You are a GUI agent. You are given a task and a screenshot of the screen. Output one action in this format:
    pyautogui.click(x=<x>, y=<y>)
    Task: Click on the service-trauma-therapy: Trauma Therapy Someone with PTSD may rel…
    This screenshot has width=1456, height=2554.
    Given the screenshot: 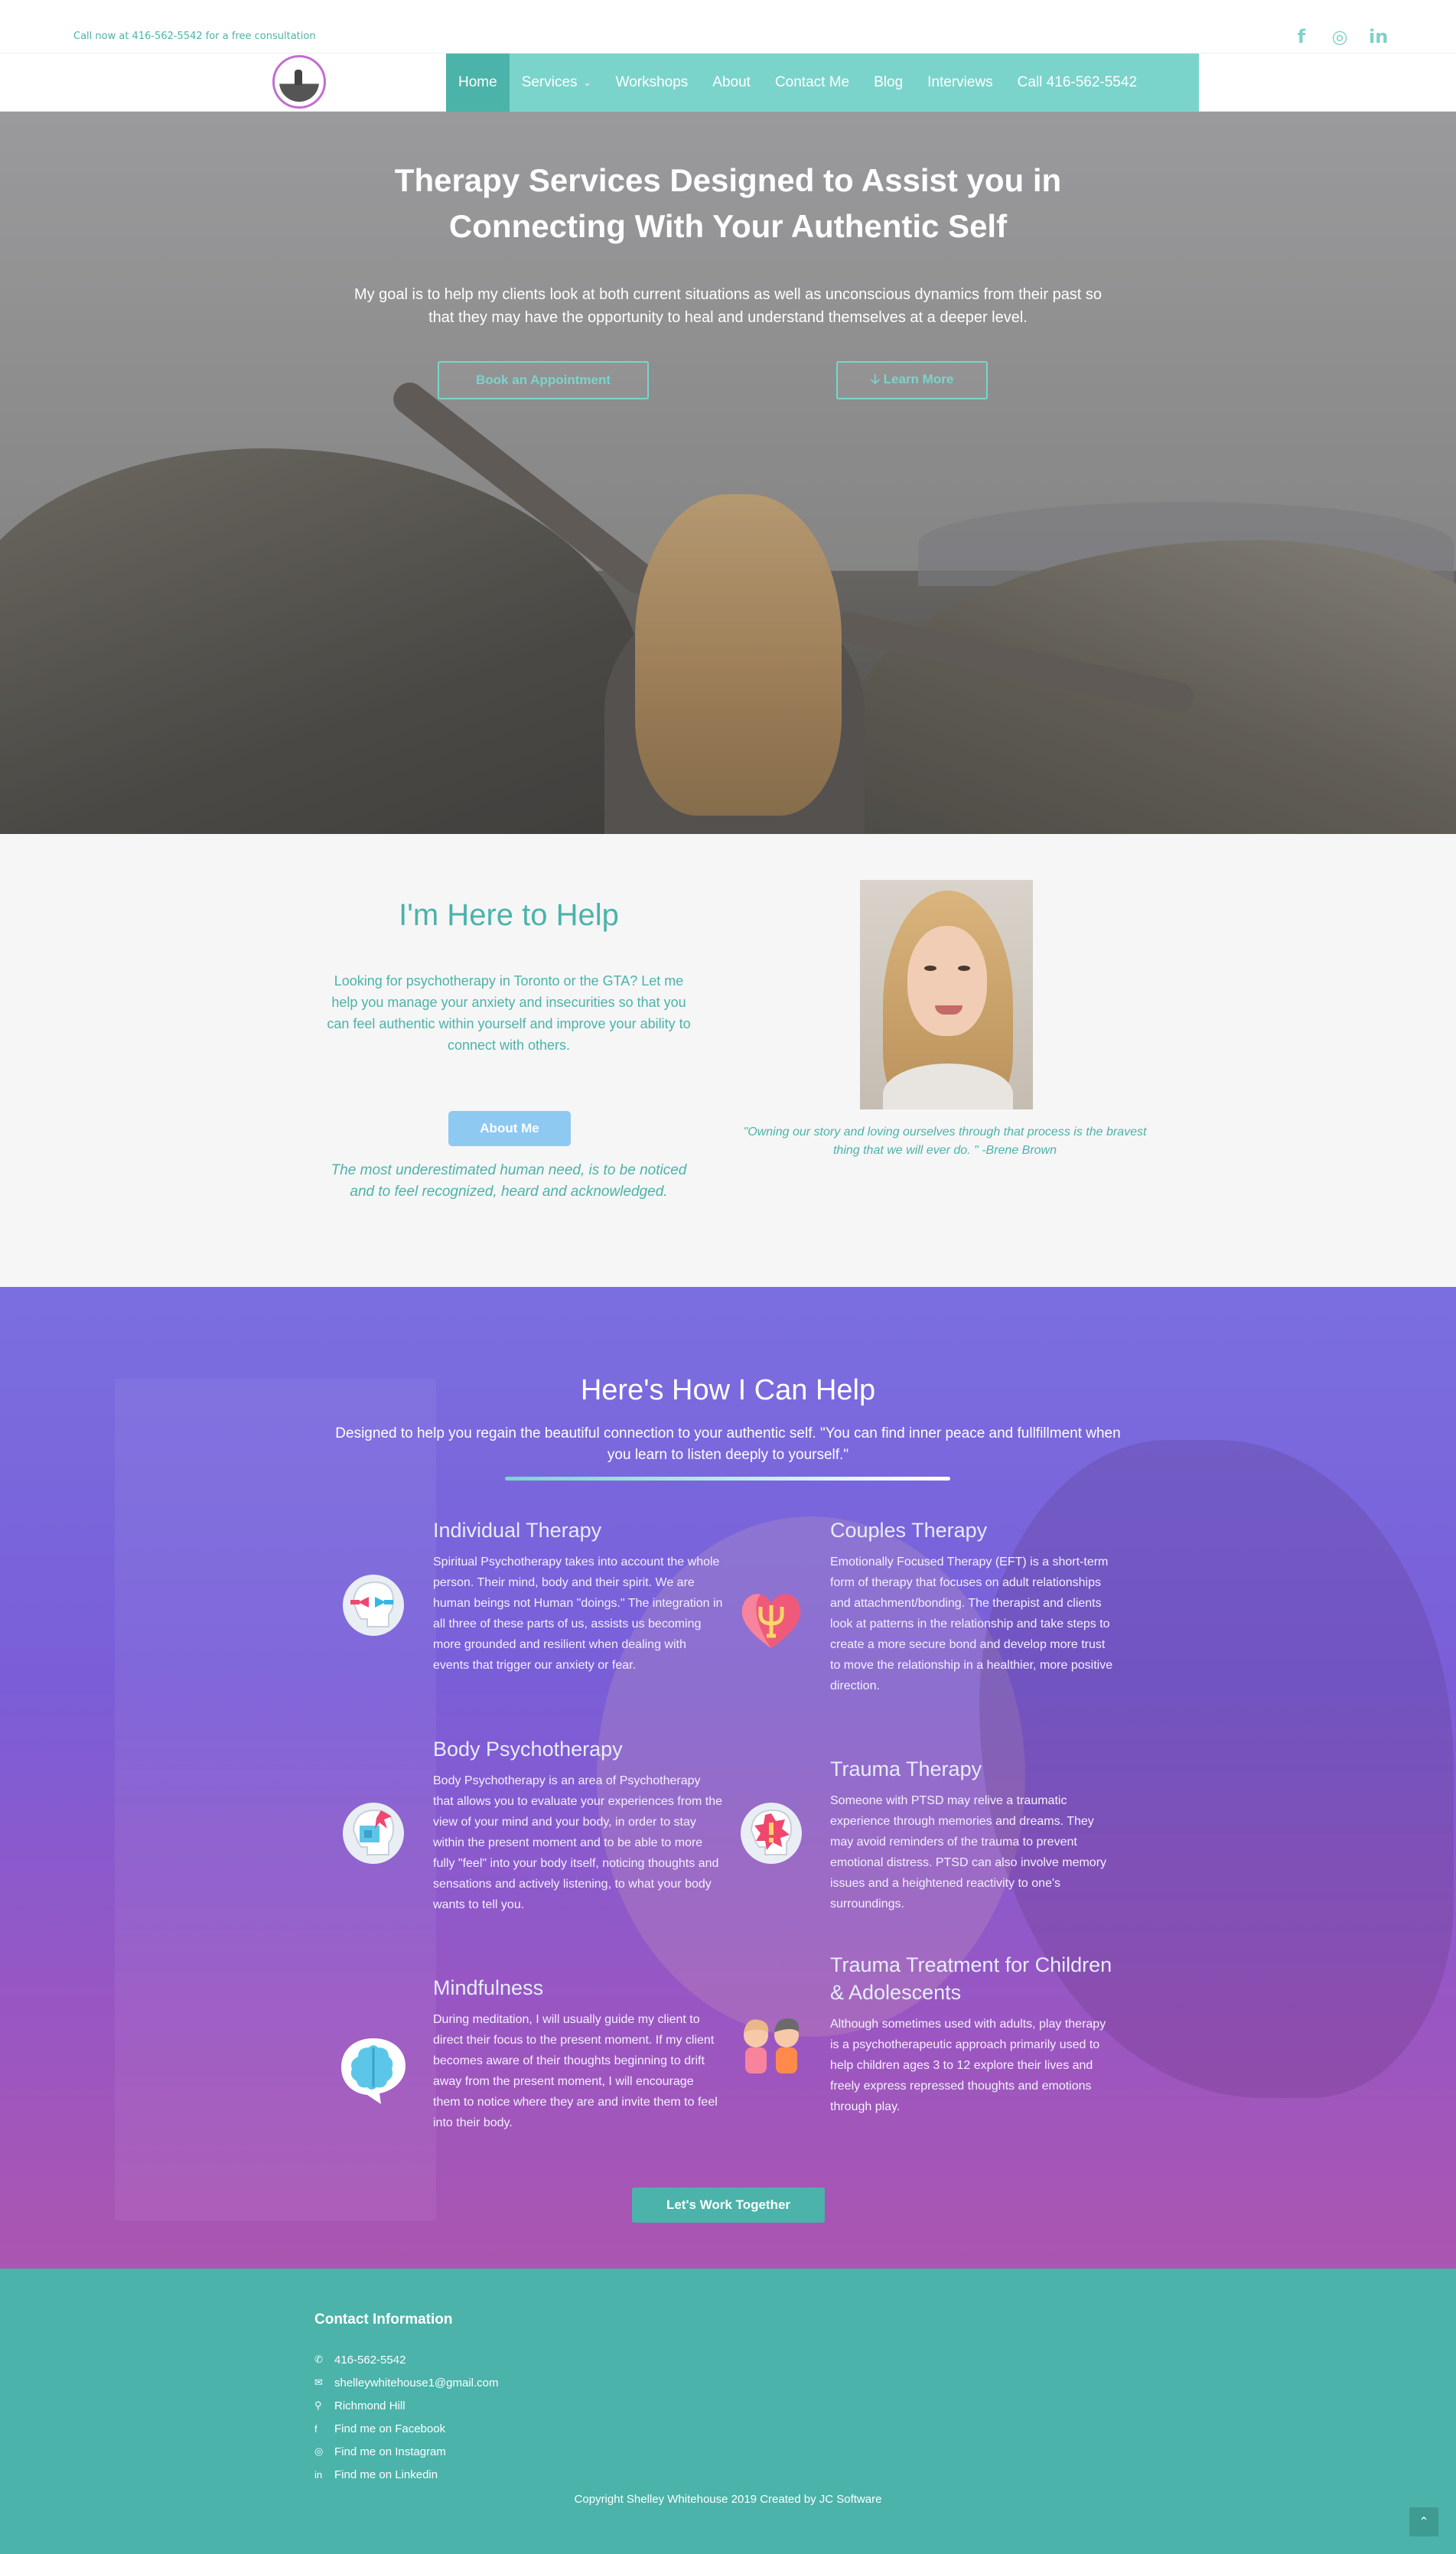 What is the action you would take?
    pyautogui.click(x=971, y=1834)
    